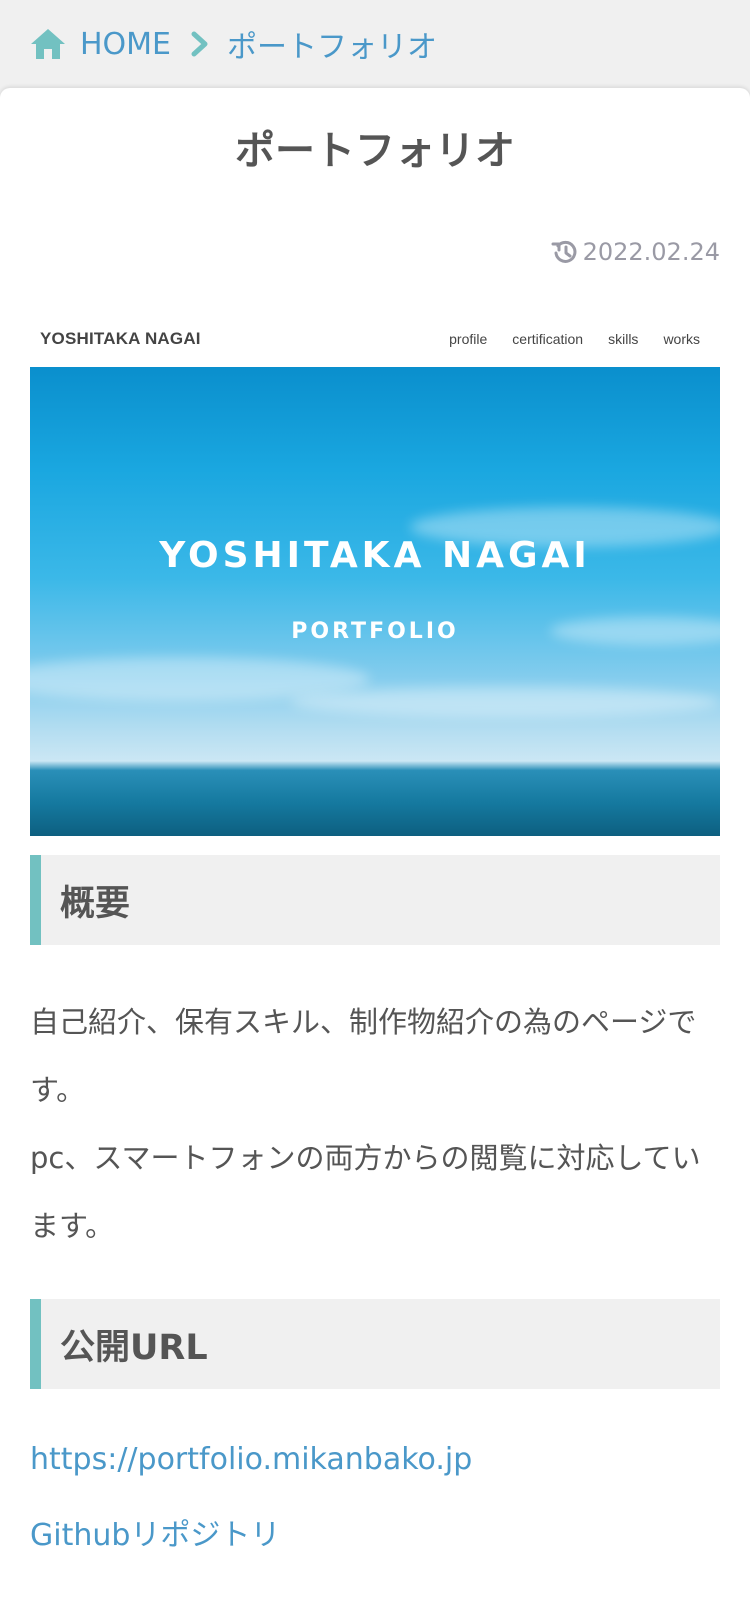 This screenshot has width=750, height=1603. What do you see at coordinates (468, 338) in the screenshot?
I see `screenshot-nav-profile: profile` at bounding box center [468, 338].